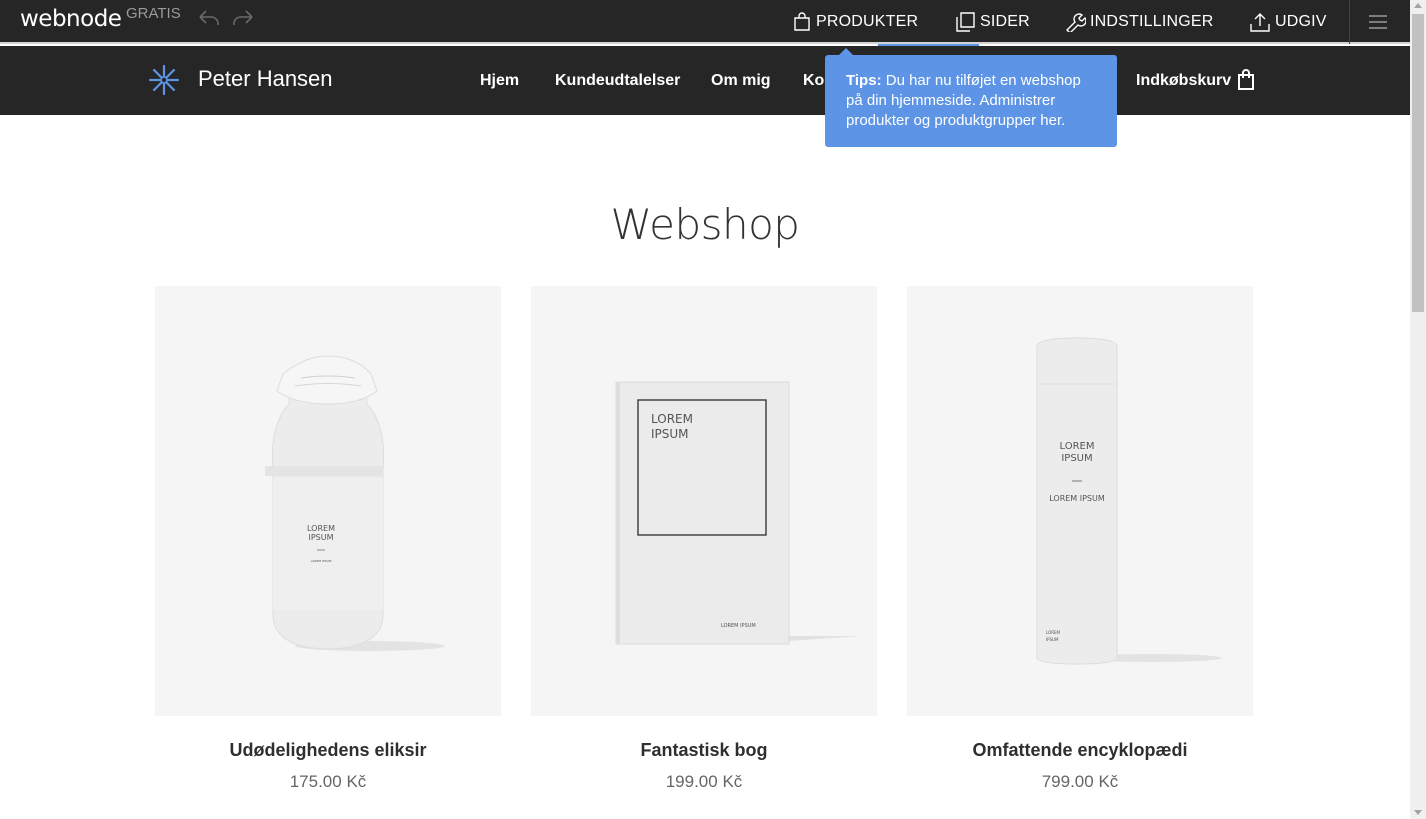 This screenshot has width=1426, height=819. I want to click on webnode-logo: webnode, so click(71, 19).